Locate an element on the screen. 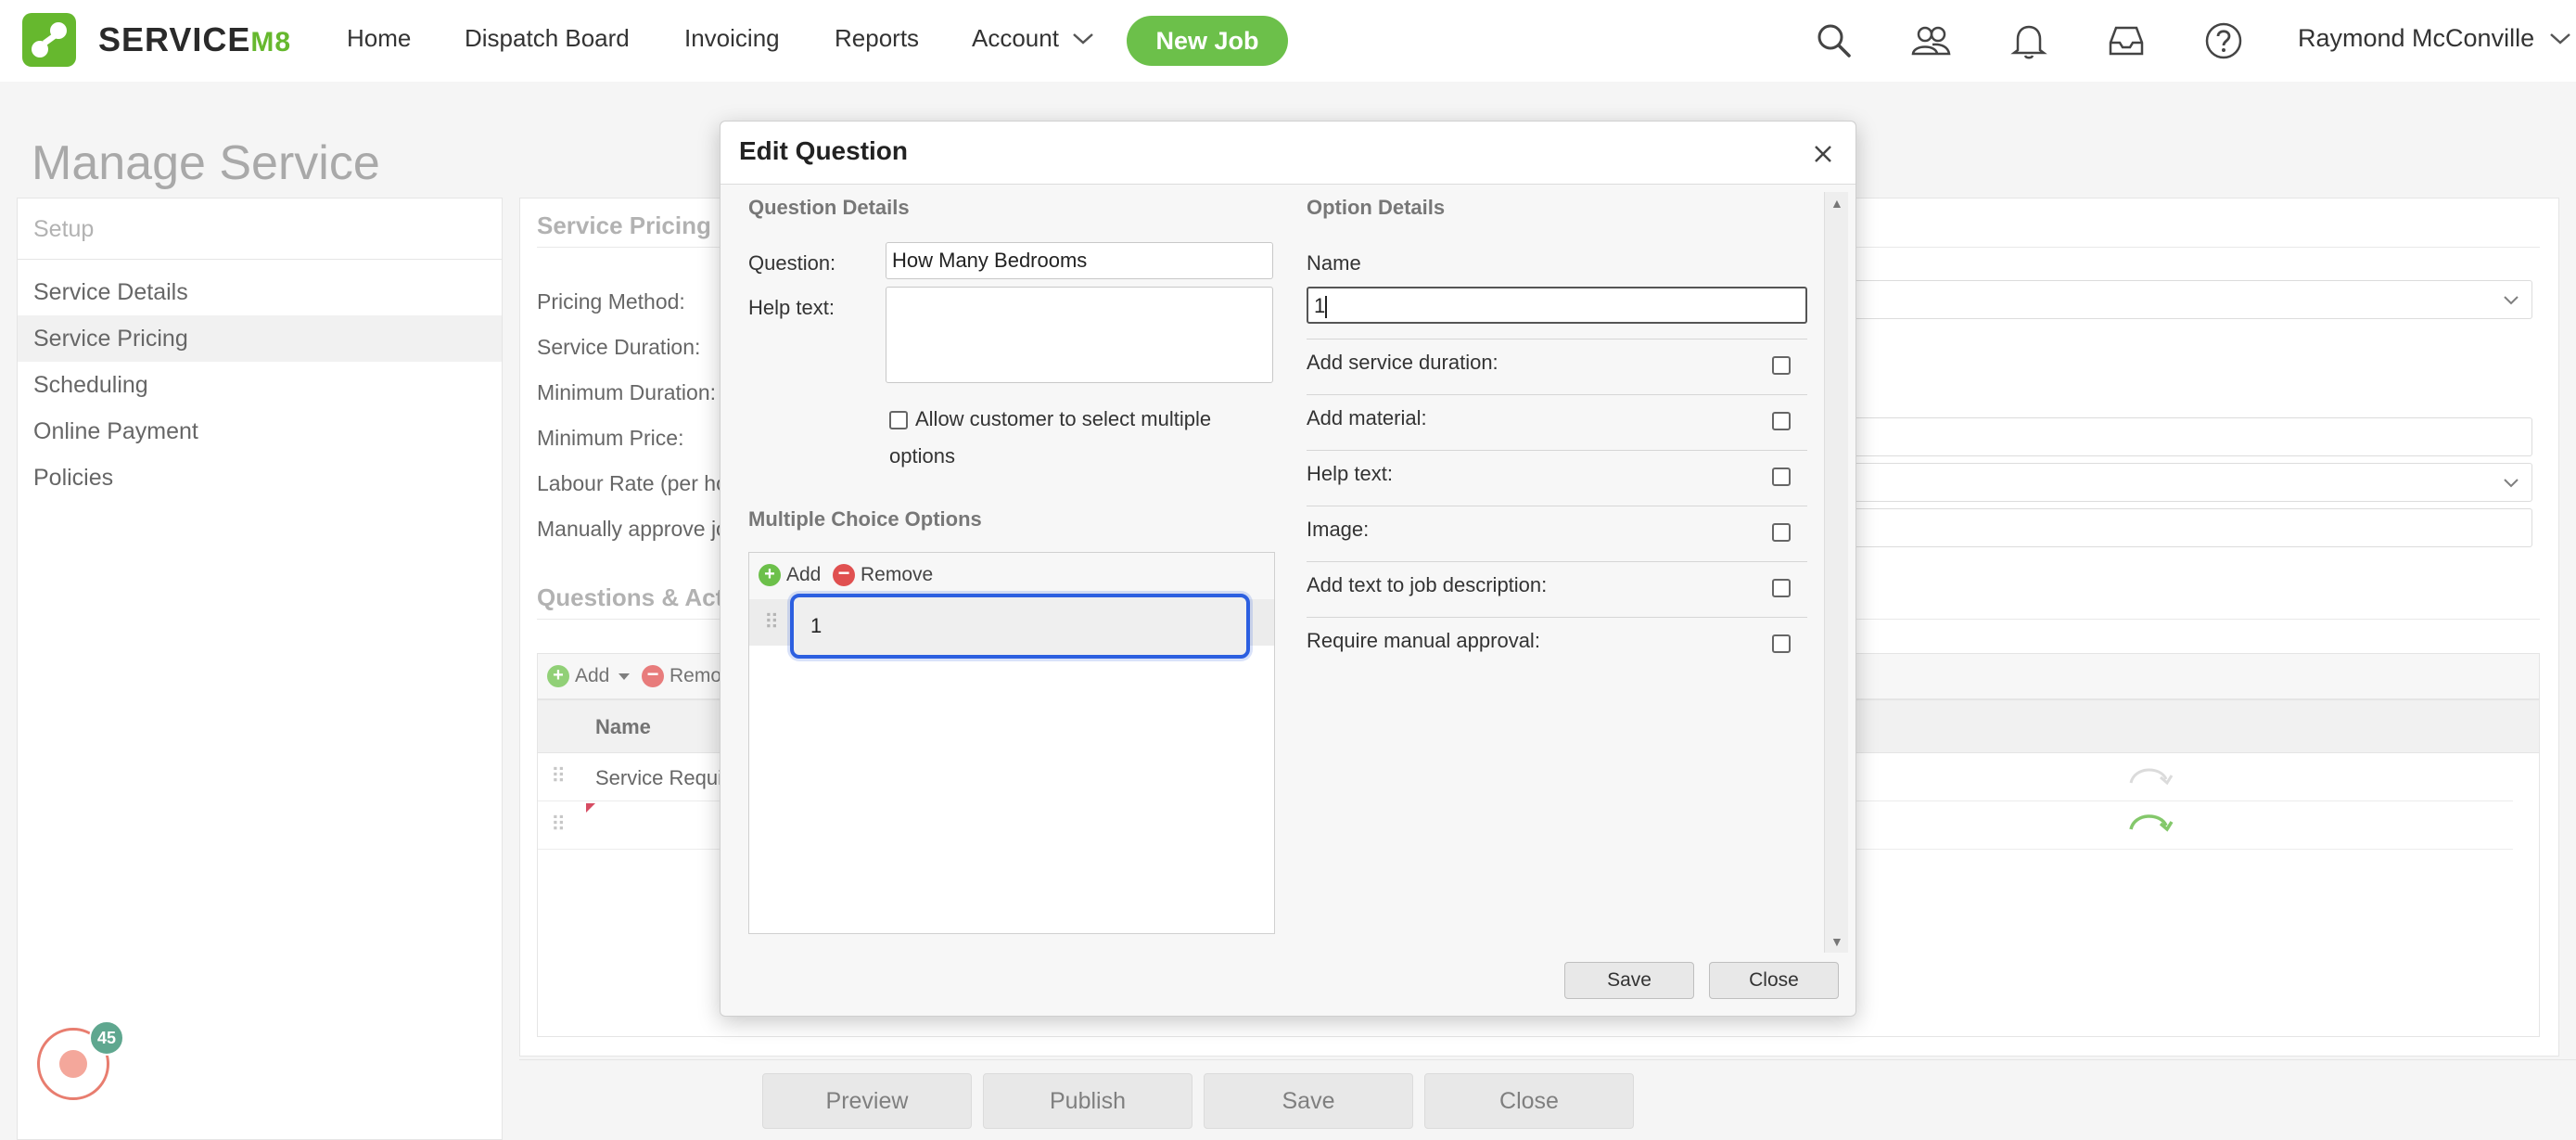 The image size is (2576, 1140). add-text-job-description-checkbox is located at coordinates (1781, 588).